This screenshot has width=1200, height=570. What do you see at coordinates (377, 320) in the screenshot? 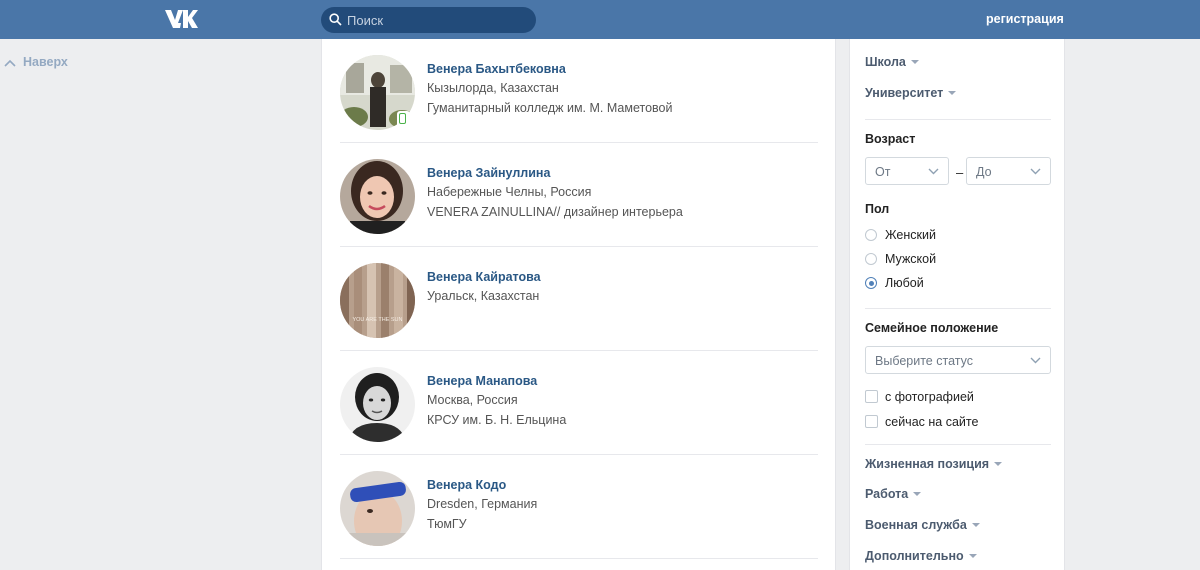
I see `avatar-caption: YOU ARE THE SUN` at bounding box center [377, 320].